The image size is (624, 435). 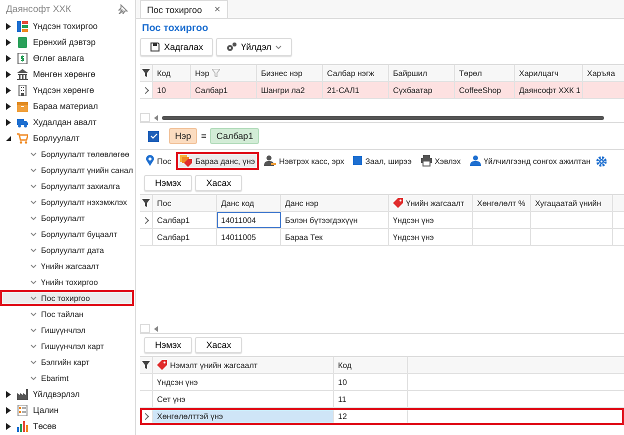 What do you see at coordinates (601, 161) in the screenshot?
I see `gear-icon` at bounding box center [601, 161].